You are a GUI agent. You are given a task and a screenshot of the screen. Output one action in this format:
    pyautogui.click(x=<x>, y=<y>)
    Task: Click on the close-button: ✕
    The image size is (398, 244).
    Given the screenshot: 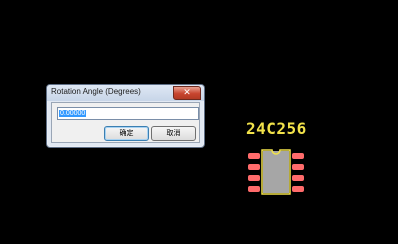 What is the action you would take?
    pyautogui.click(x=187, y=93)
    